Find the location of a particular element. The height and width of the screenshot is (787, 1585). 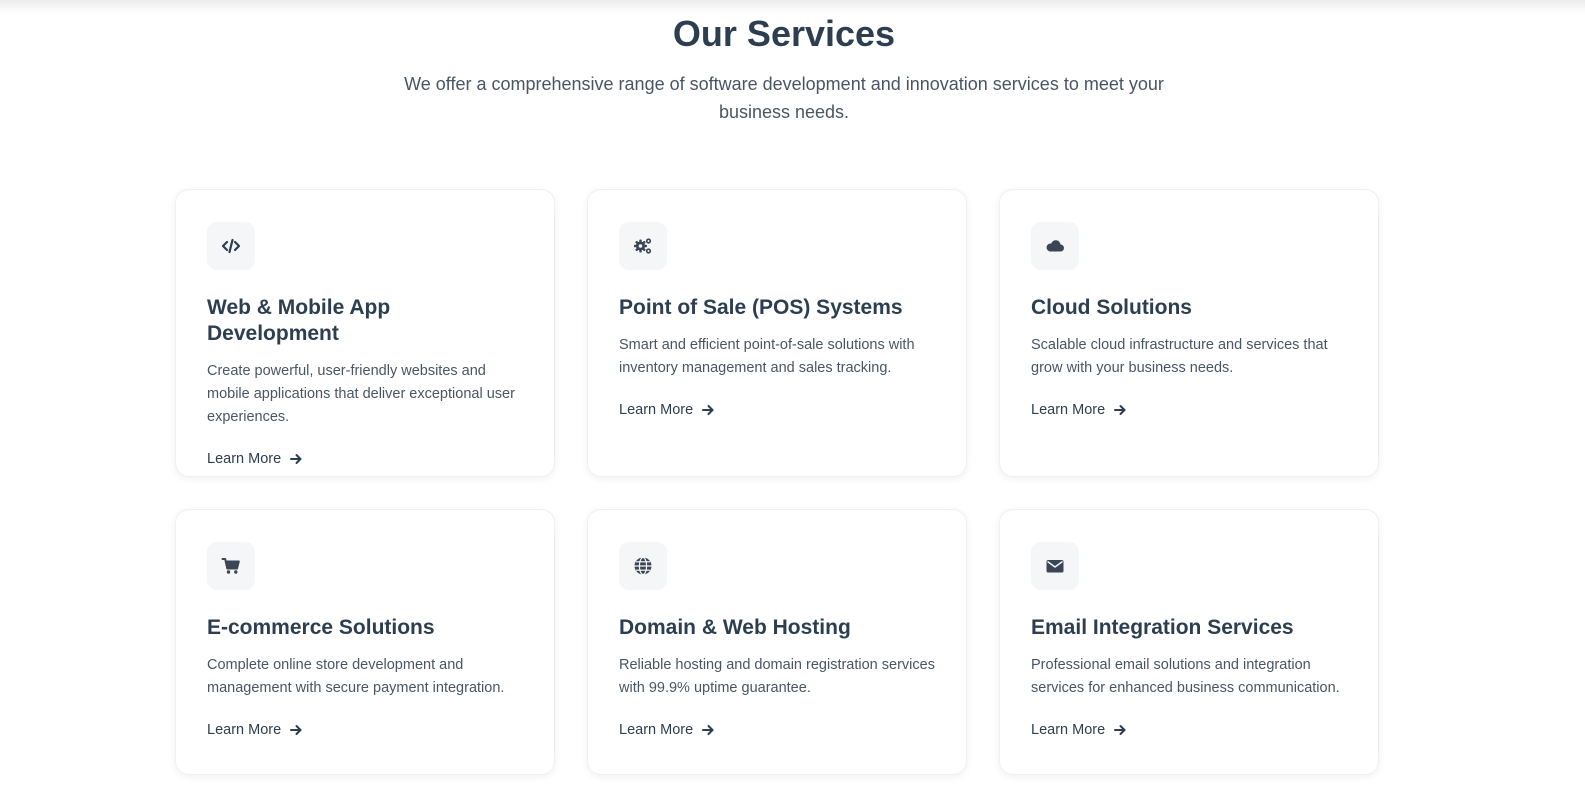

envelope-icon is located at coordinates (1055, 566).